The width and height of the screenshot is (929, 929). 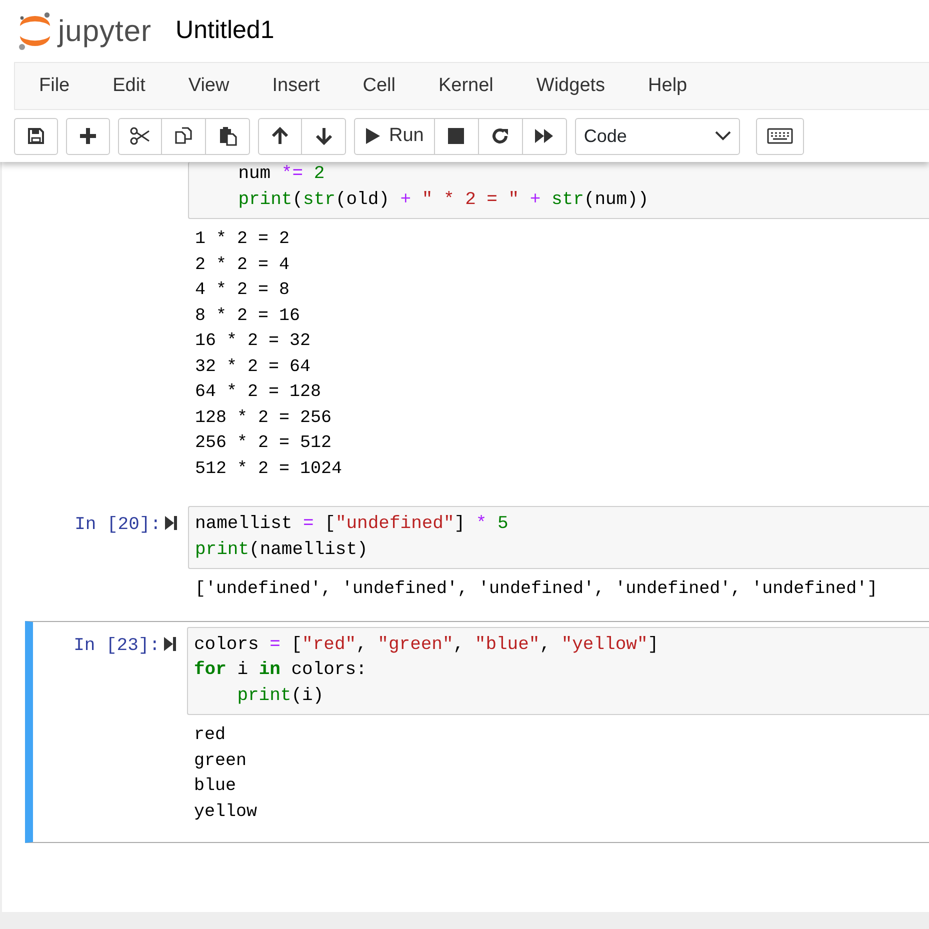 I want to click on paste-icon, so click(x=228, y=136).